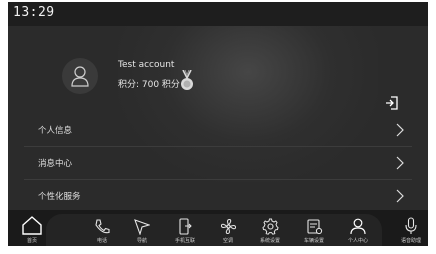 The height and width of the screenshot is (254, 436). I want to click on person-outline-icon, so click(80, 76).